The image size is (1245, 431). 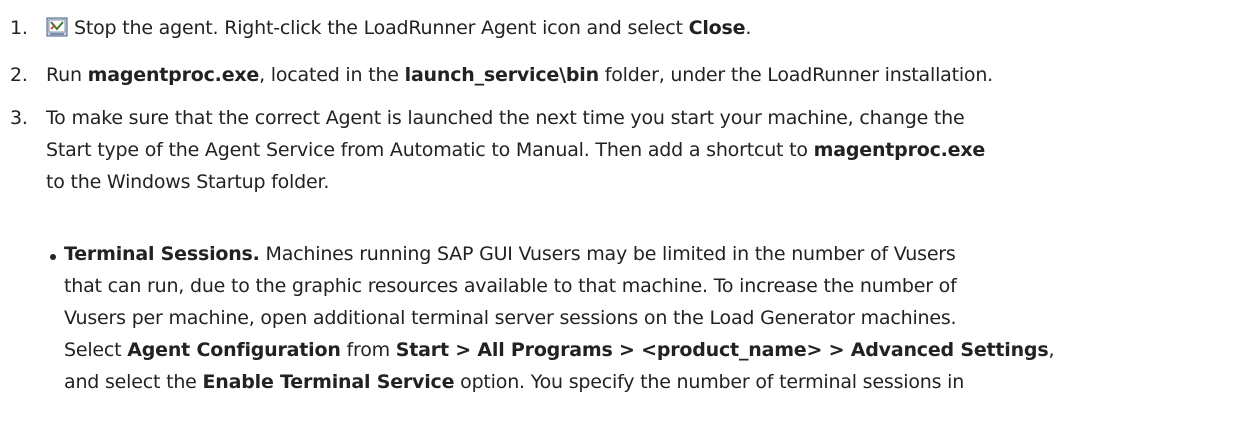 I want to click on step-3-line-3: to the Windows Startup folder., so click(x=188, y=182).